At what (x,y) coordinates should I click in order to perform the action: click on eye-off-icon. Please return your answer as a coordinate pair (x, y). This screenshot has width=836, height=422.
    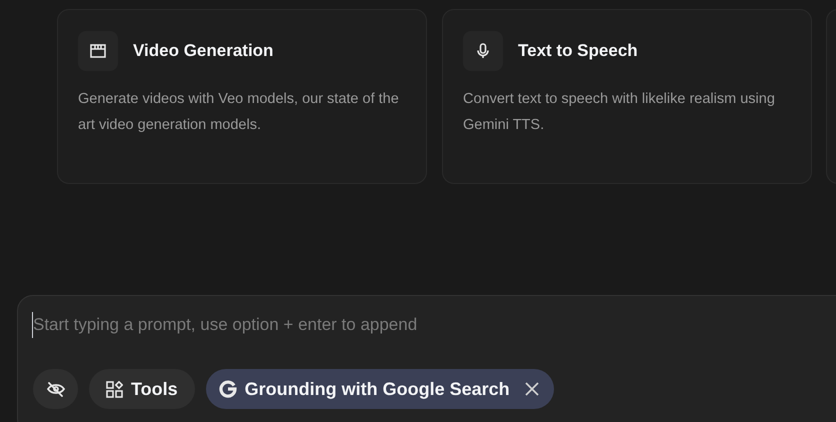
    Looking at the image, I should click on (56, 389).